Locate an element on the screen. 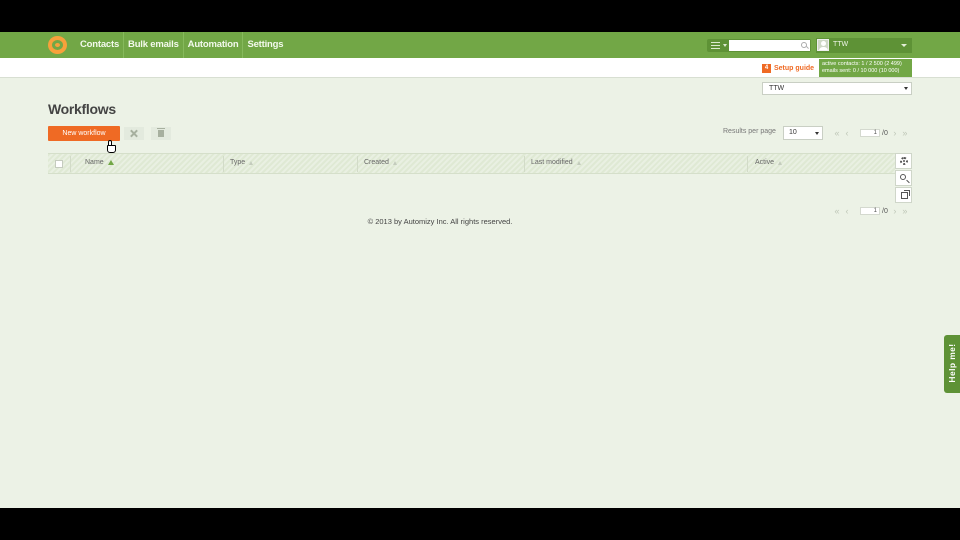 This screenshot has height=540, width=960. delete-button is located at coordinates (161, 133).